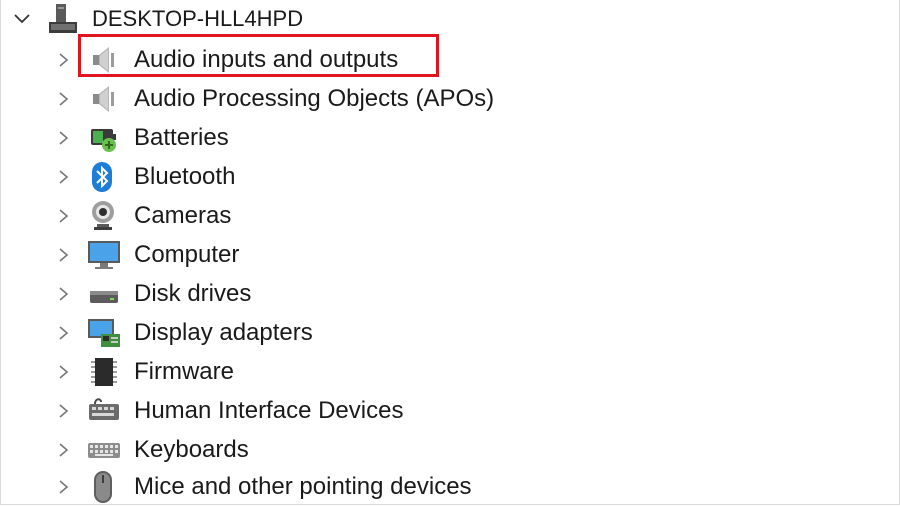  Describe the element at coordinates (450, 371) in the screenshot. I see `category-firmware: Firmware` at that location.